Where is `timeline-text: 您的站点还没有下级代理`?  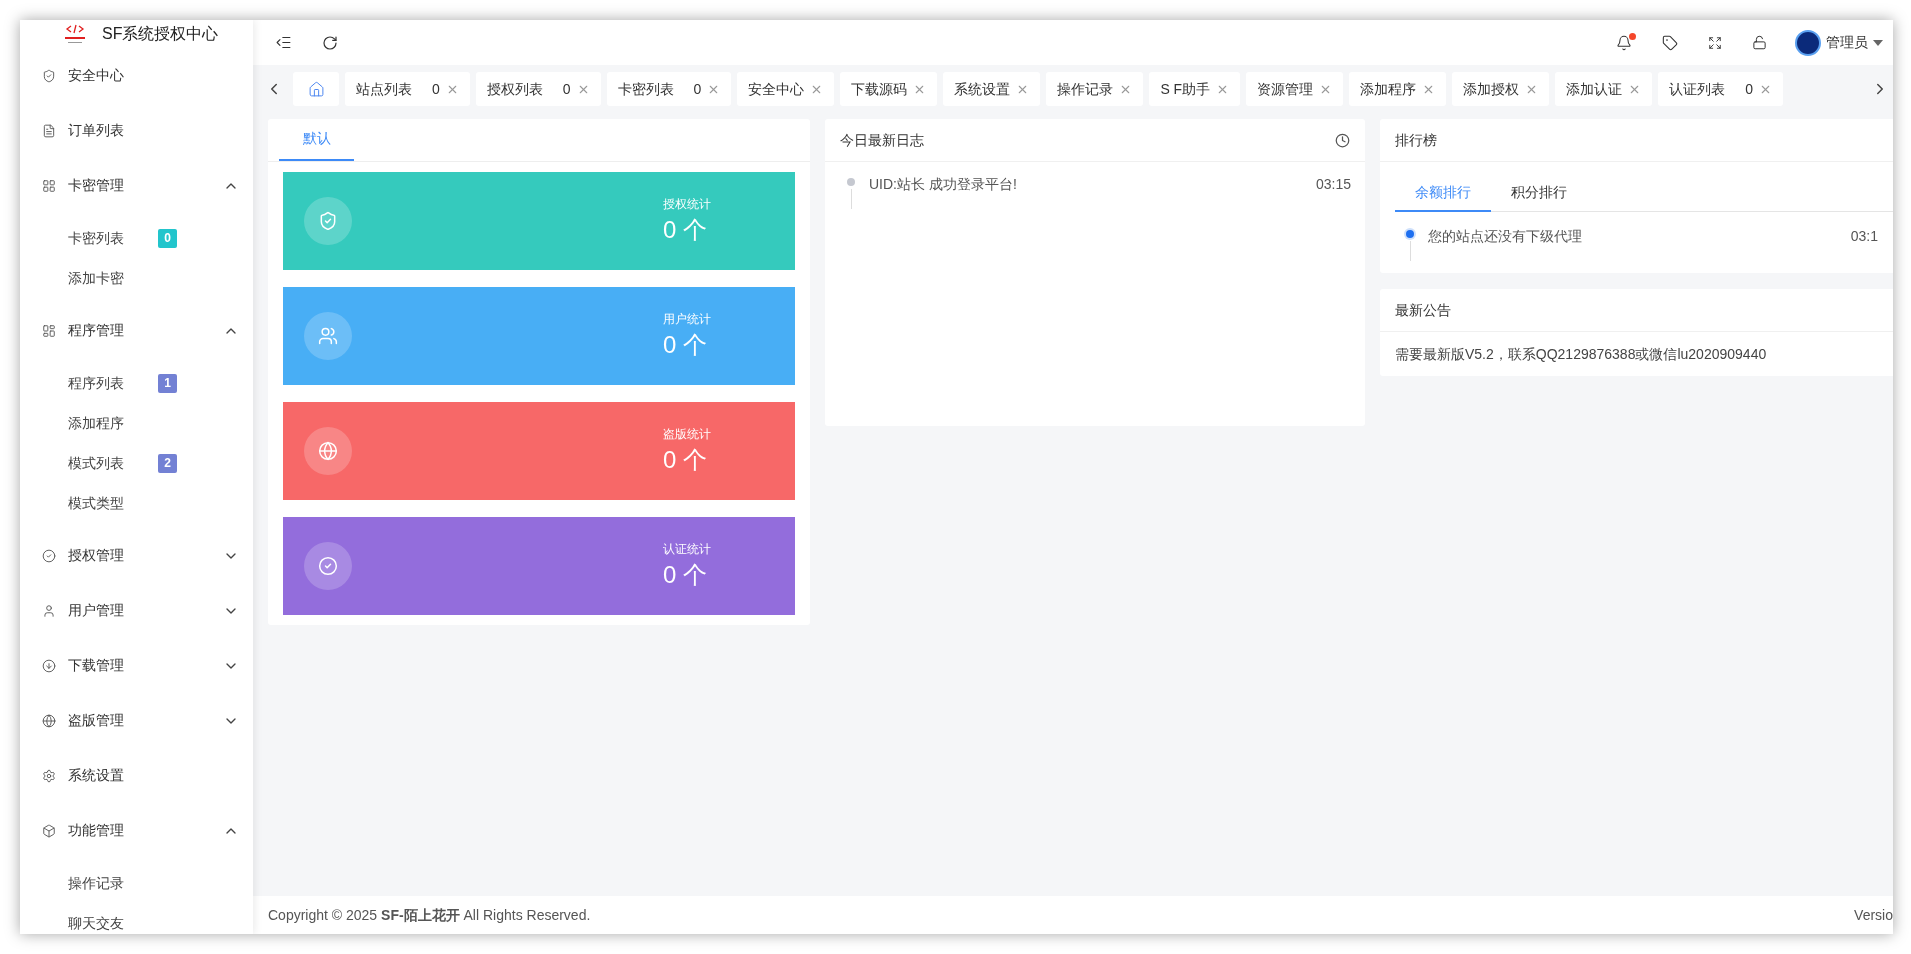
timeline-text: 您的站点还没有下级代理 is located at coordinates (1505, 236).